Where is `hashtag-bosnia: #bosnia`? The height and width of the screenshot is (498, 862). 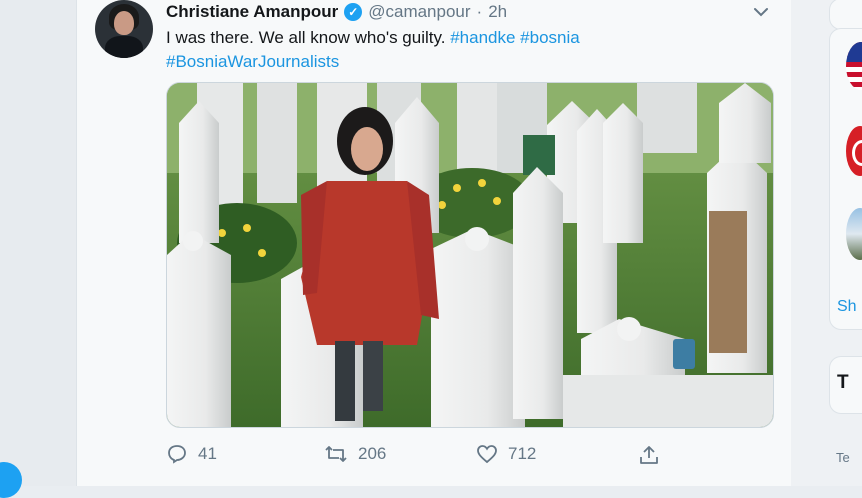 hashtag-bosnia: #bosnia is located at coordinates (550, 37).